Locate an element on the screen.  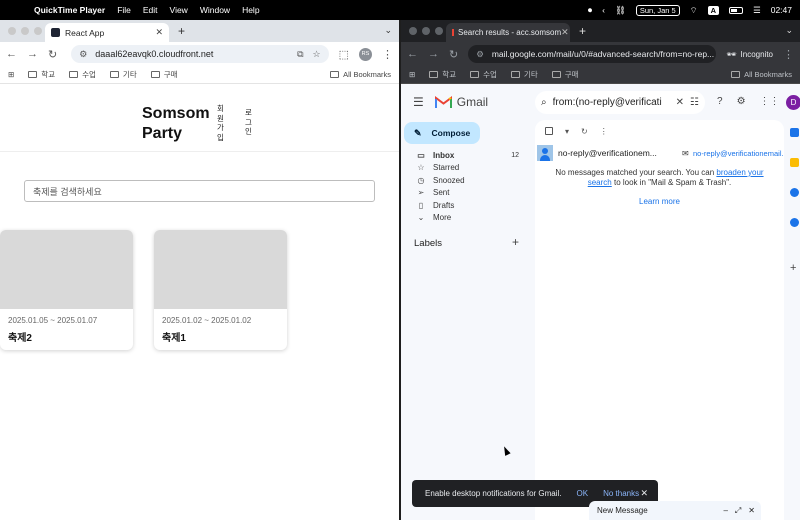
tab-react-app: React App ✕ is located at coordinates (107, 32).